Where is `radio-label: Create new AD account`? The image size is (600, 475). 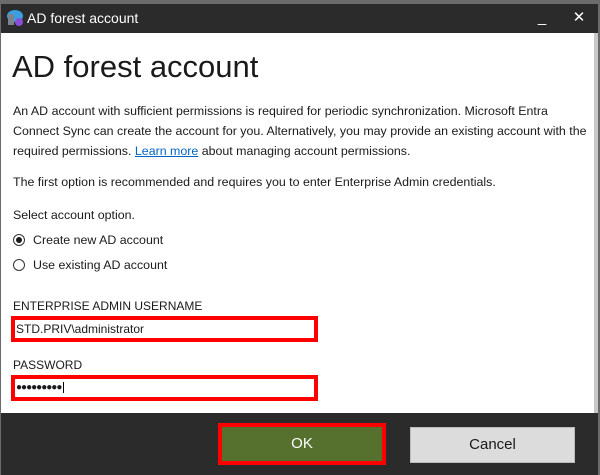
radio-label: Create new AD account is located at coordinates (98, 240).